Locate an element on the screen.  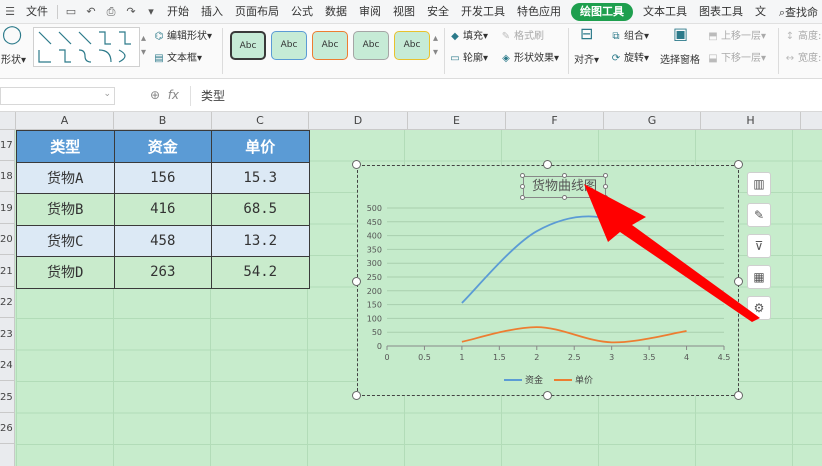
table-cell: 货物B is located at coordinates (65, 209).